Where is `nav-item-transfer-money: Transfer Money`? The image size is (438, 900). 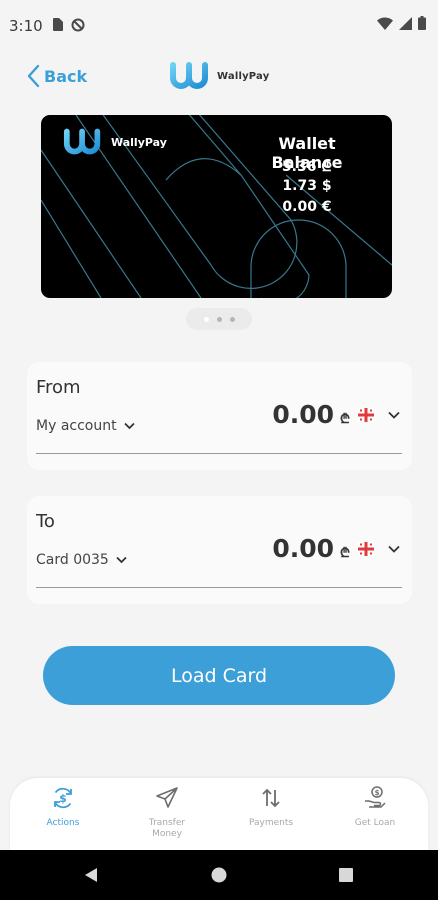
nav-item-transfer-money: Transfer Money is located at coordinates (167, 814).